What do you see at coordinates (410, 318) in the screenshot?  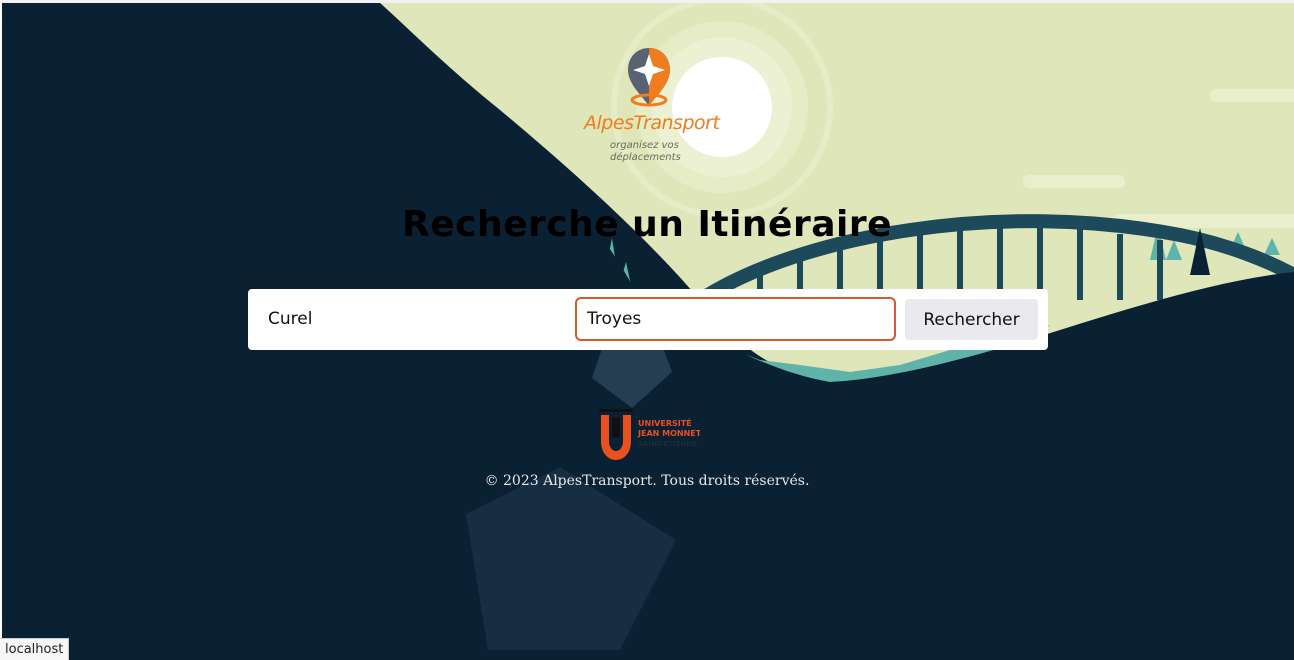 I see `departure-input` at bounding box center [410, 318].